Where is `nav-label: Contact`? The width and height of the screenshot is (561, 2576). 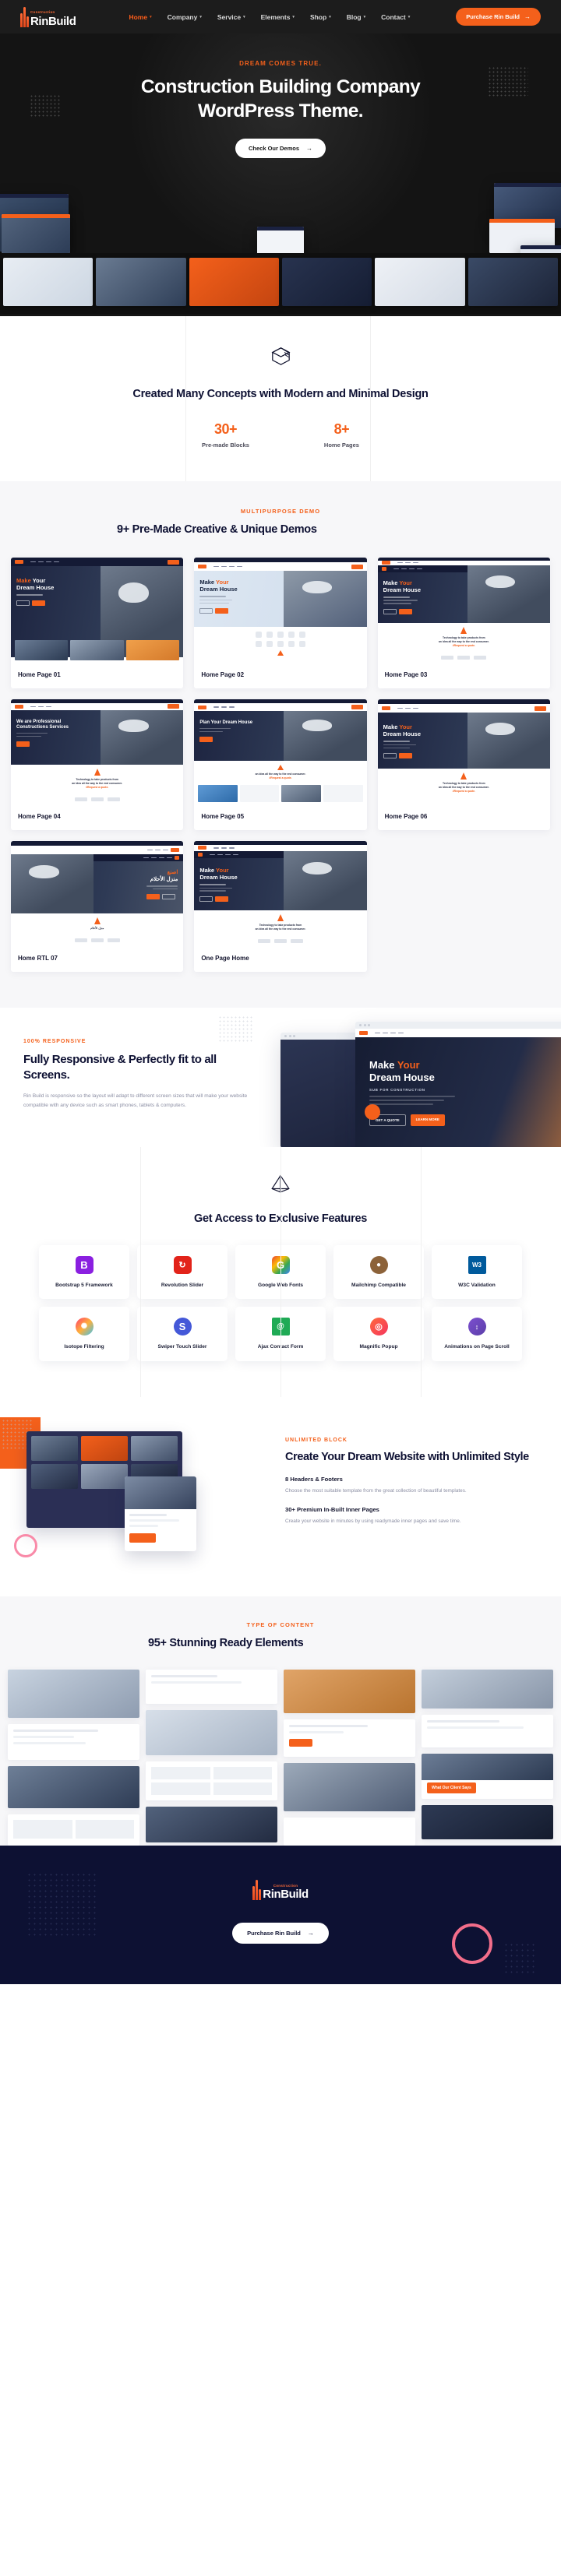
nav-label: Contact is located at coordinates (394, 16).